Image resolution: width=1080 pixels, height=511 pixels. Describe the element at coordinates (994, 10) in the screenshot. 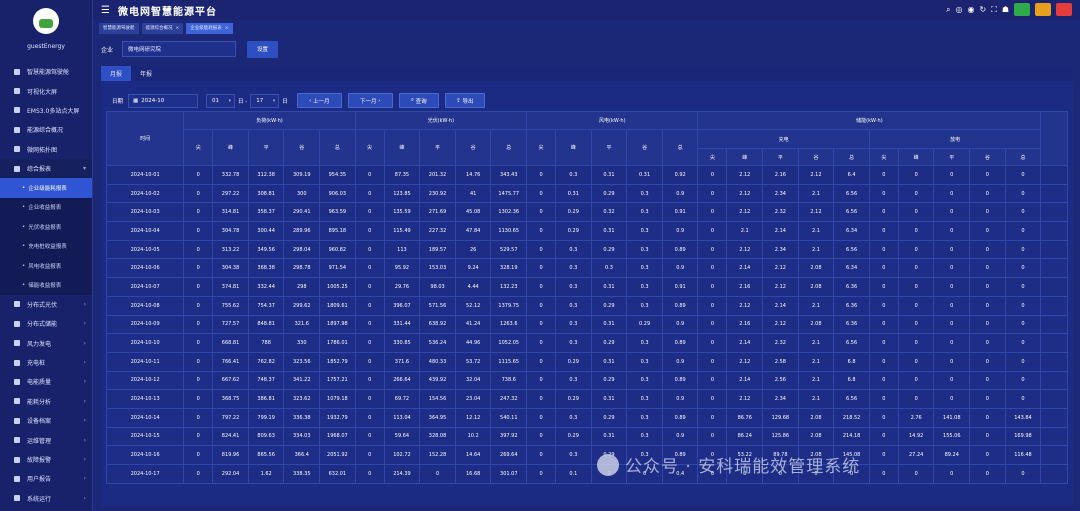

I see `fullscreen-icon: ⛶` at that location.